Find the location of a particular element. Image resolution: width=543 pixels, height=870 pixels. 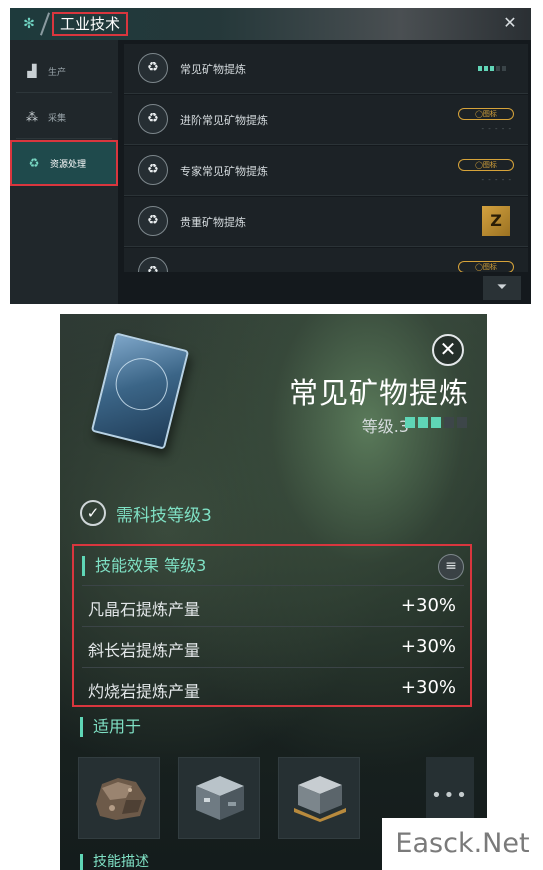

skill-label: 进阶常见矿物提炼 is located at coordinates (224, 120).